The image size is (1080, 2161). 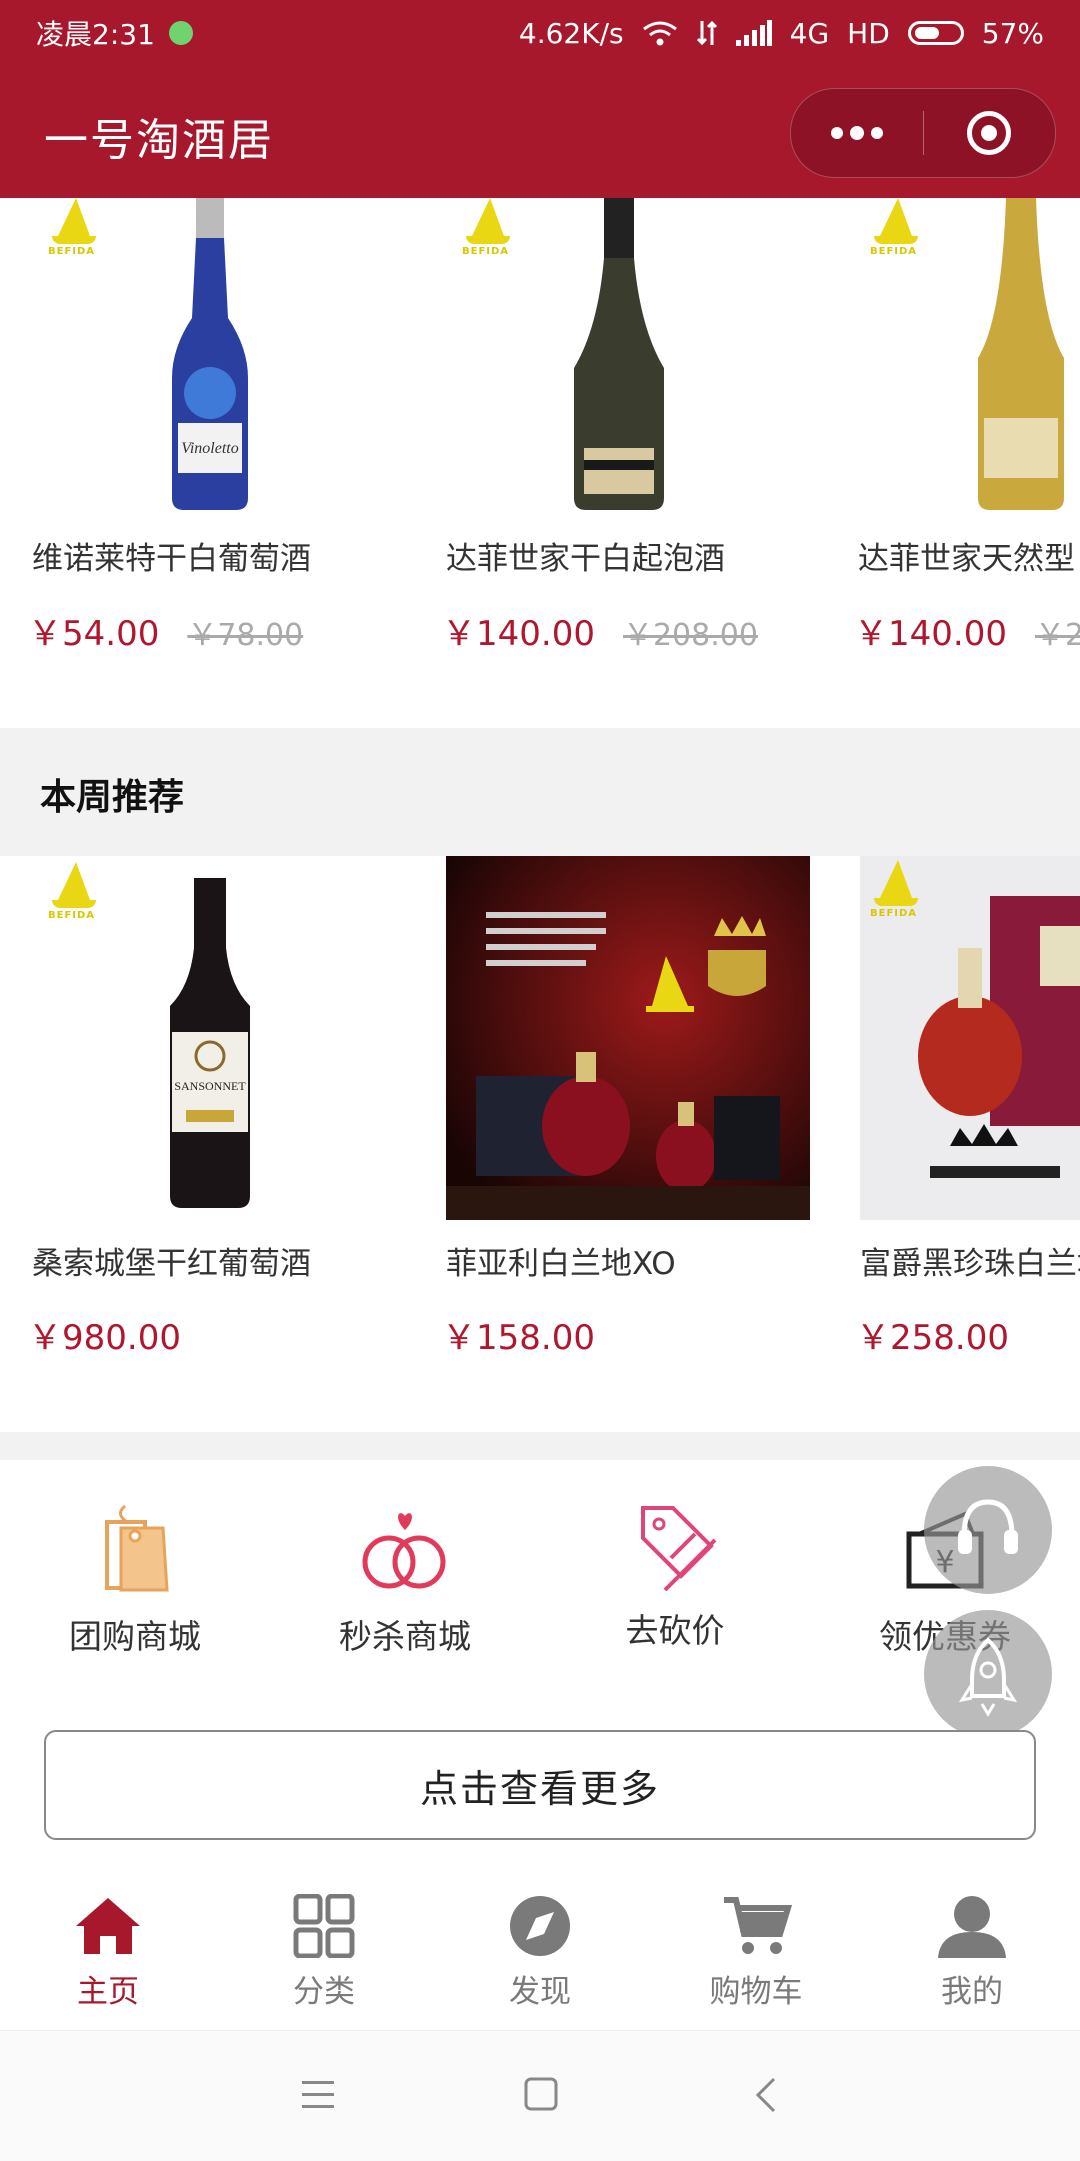 I want to click on tab-label: 主页, so click(x=108, y=1992).